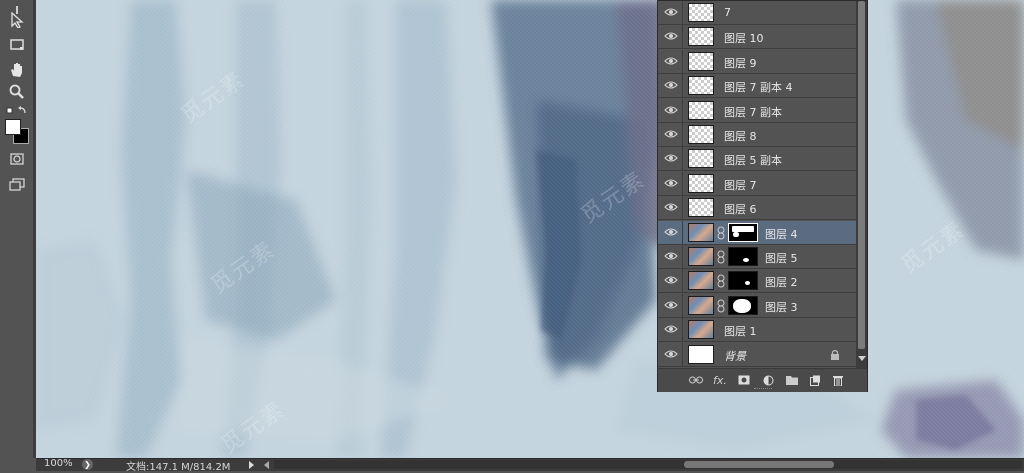  What do you see at coordinates (744, 380) in the screenshot?
I see `mask-icon` at bounding box center [744, 380].